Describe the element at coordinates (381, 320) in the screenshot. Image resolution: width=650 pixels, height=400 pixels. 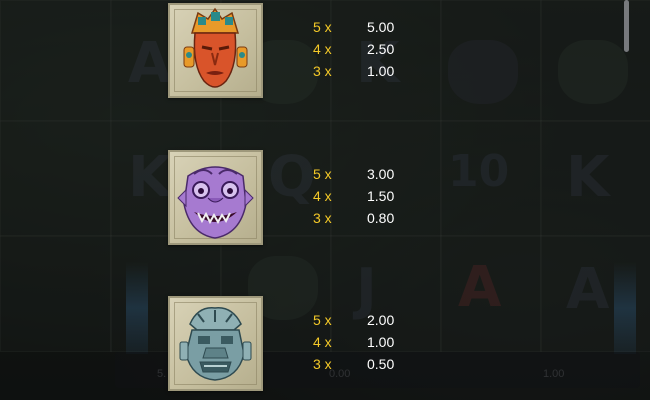
I see `payout-value: 2.00` at that location.